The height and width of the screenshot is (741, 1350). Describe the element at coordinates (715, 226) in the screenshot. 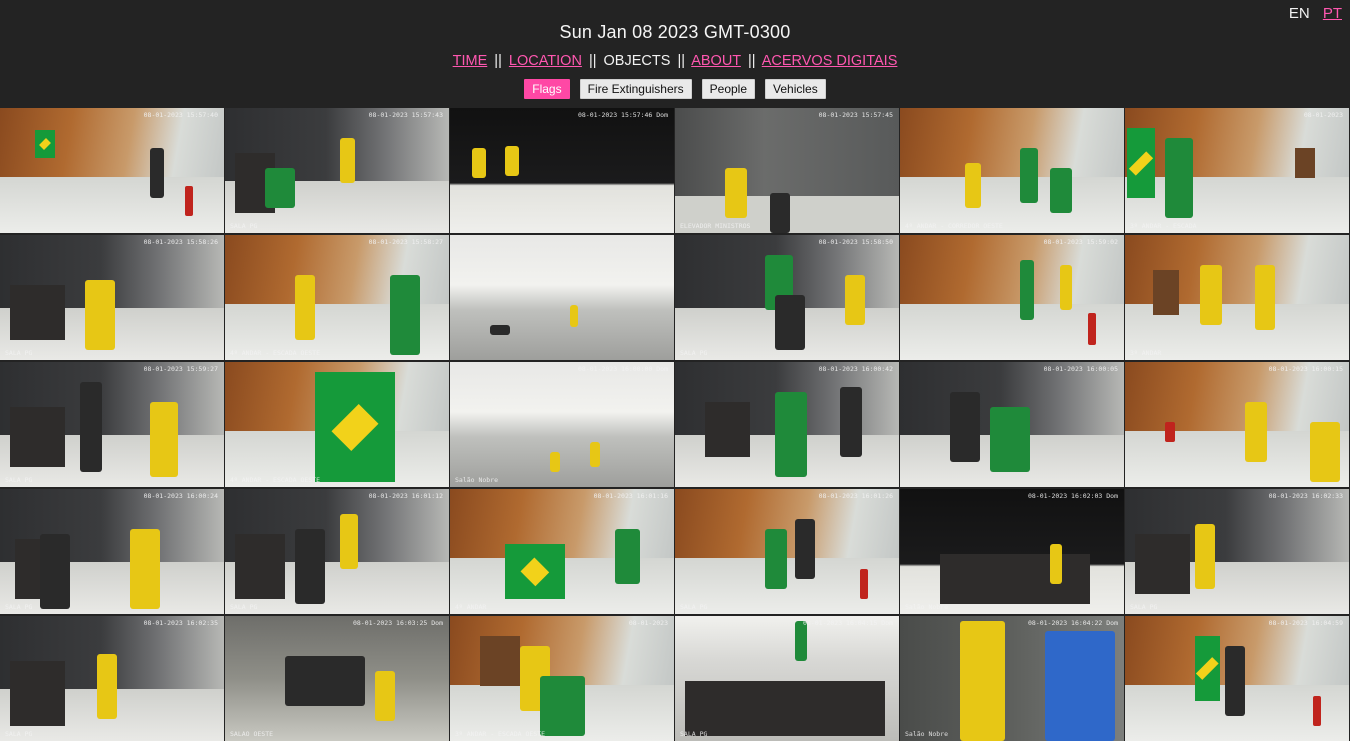

I see `camera-location-label: ELEVADOR MINISTROS` at that location.